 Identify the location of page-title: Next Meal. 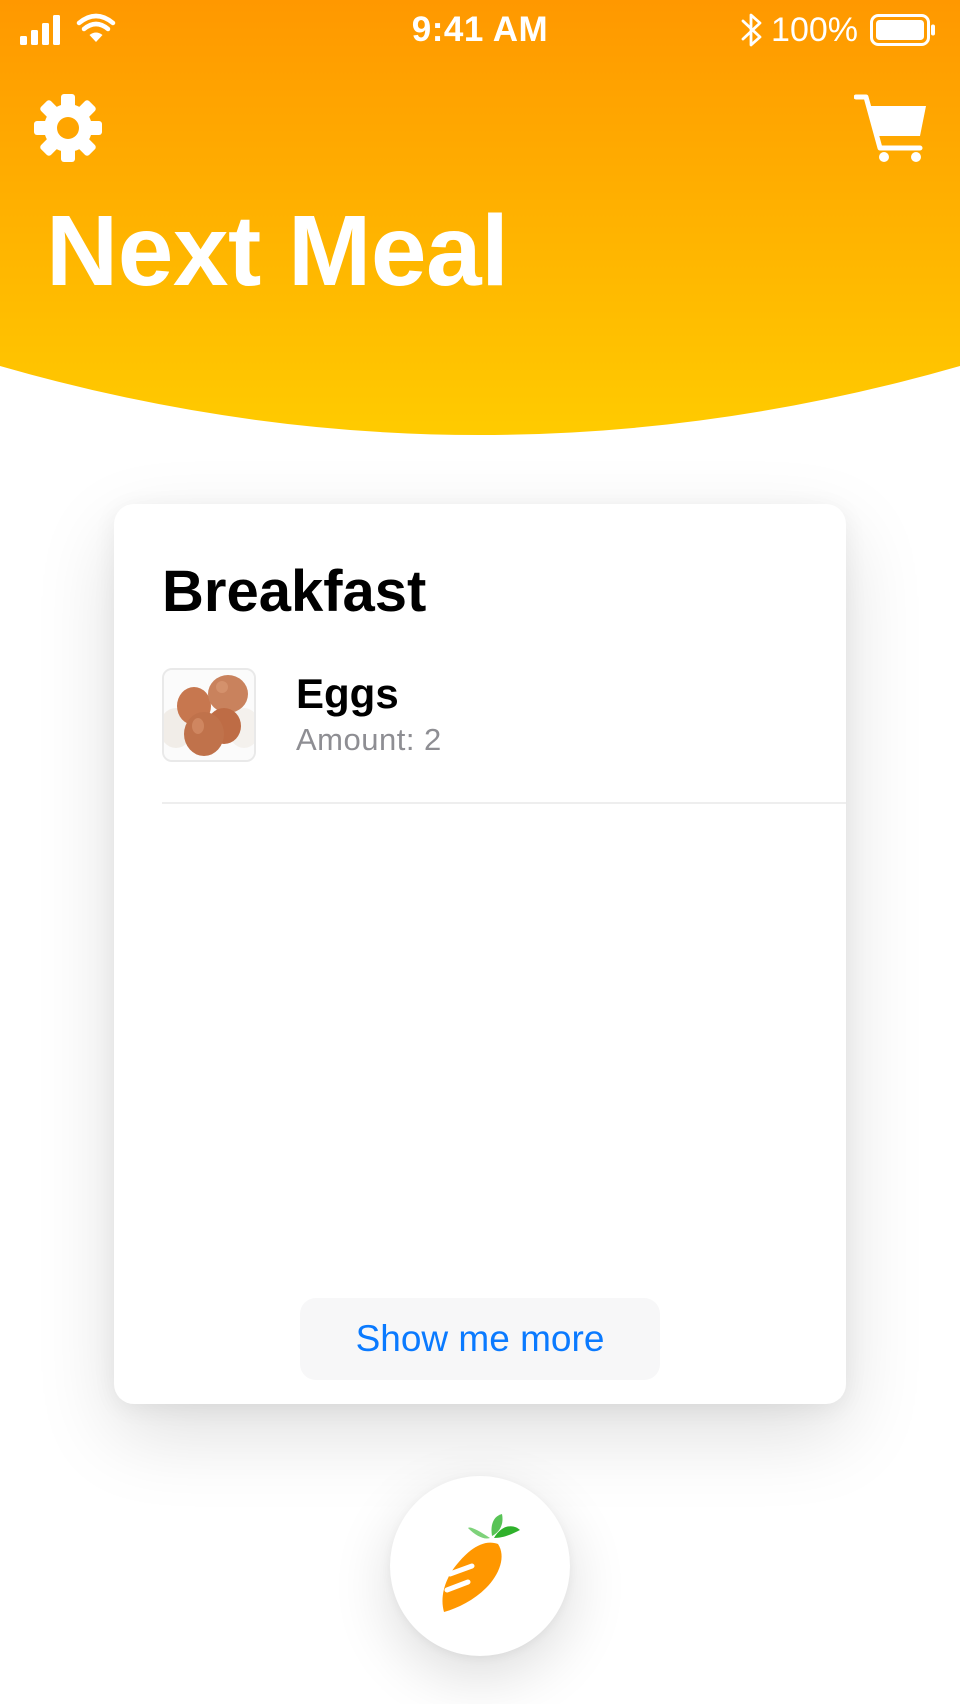
(277, 251).